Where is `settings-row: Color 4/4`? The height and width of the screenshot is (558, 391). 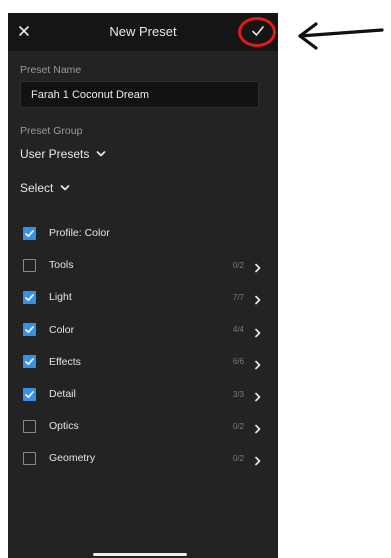
settings-row: Color 4/4 is located at coordinates (143, 330).